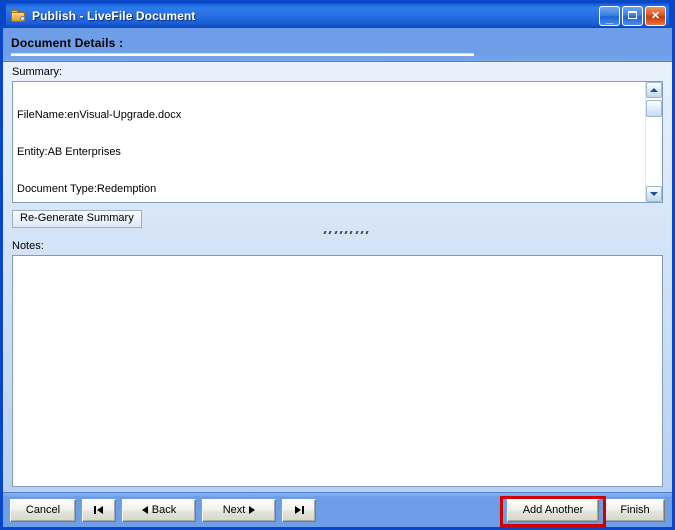 This screenshot has width=675, height=530. I want to click on back-button-label: Back, so click(164, 509).